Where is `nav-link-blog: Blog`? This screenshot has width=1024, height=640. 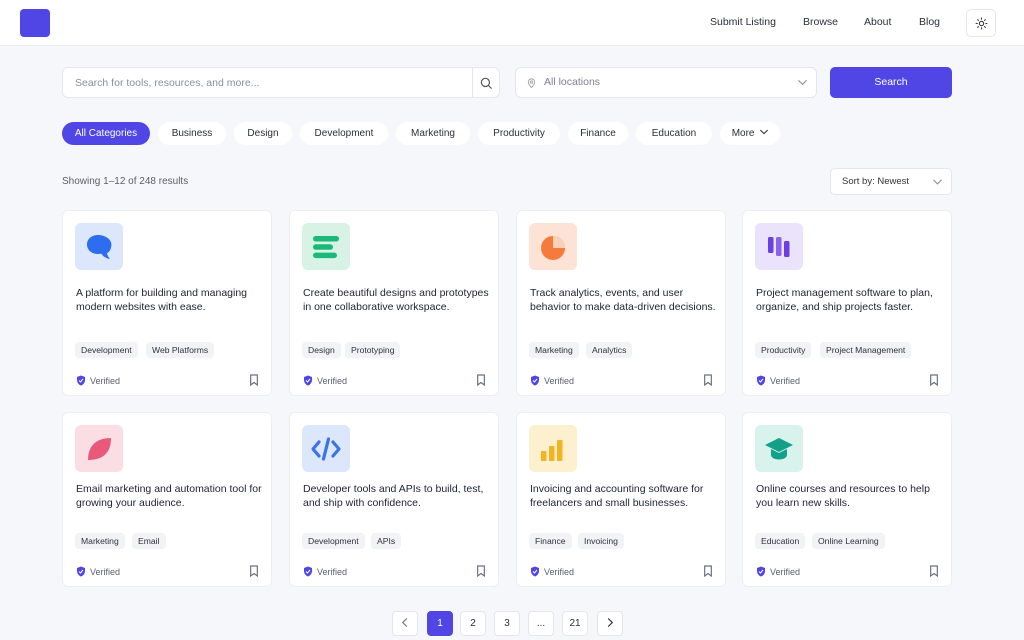 nav-link-blog: Blog is located at coordinates (929, 23).